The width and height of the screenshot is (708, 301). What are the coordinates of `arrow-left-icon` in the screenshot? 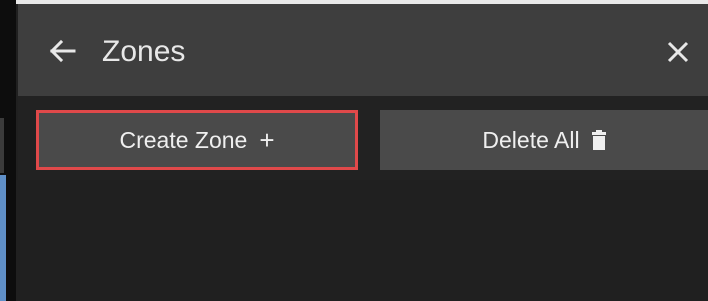 It's located at (62, 51).